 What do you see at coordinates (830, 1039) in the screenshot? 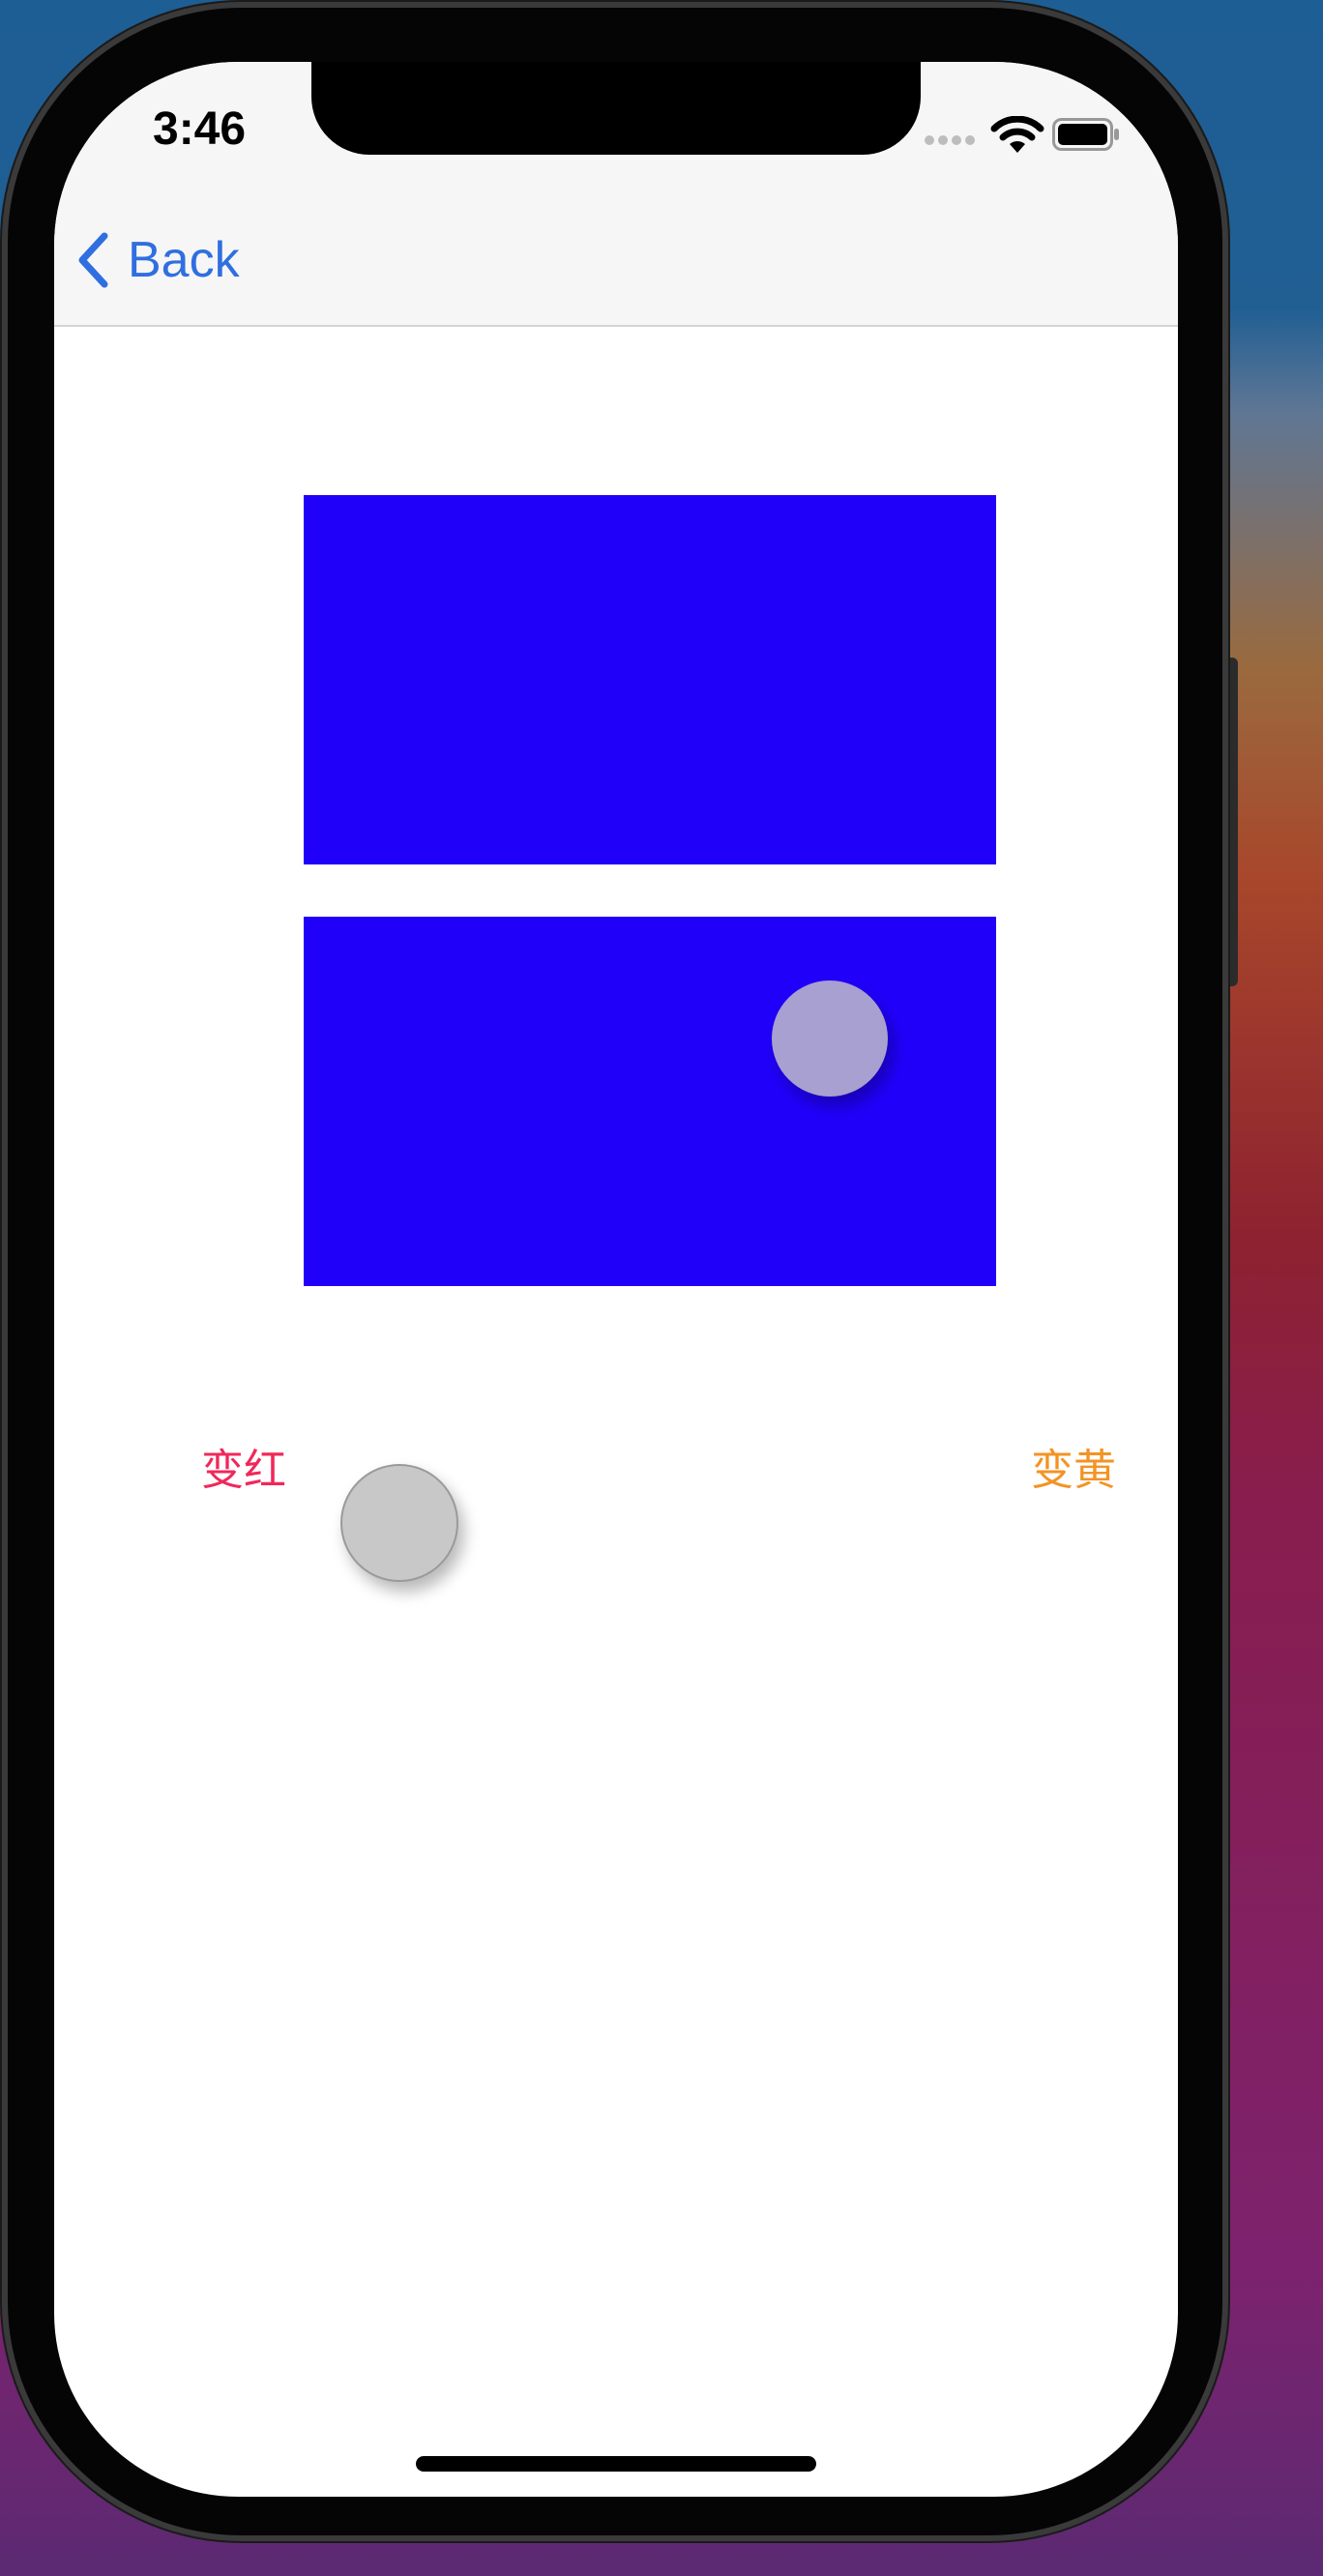
I see `drag-knob-light` at bounding box center [830, 1039].